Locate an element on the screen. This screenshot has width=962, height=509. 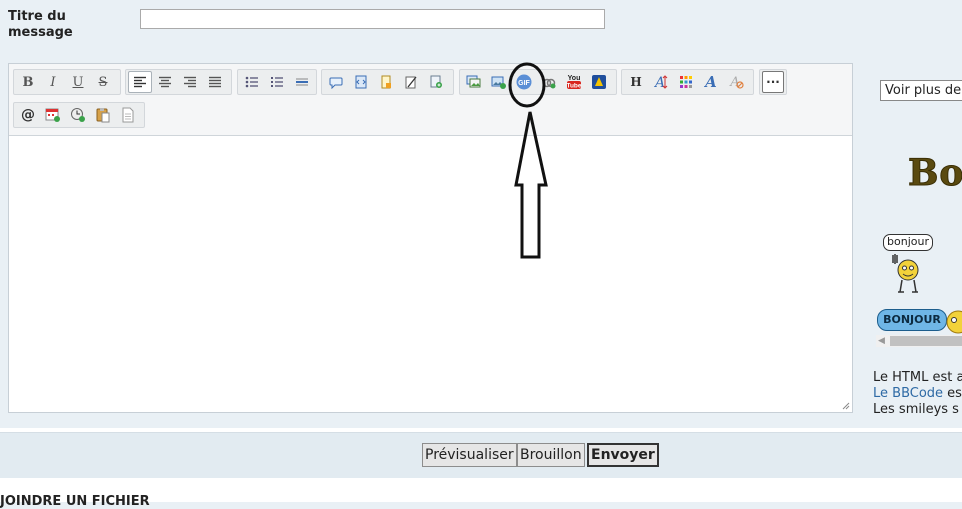
html-info-text: Le HTML est a is located at coordinates (917, 377).